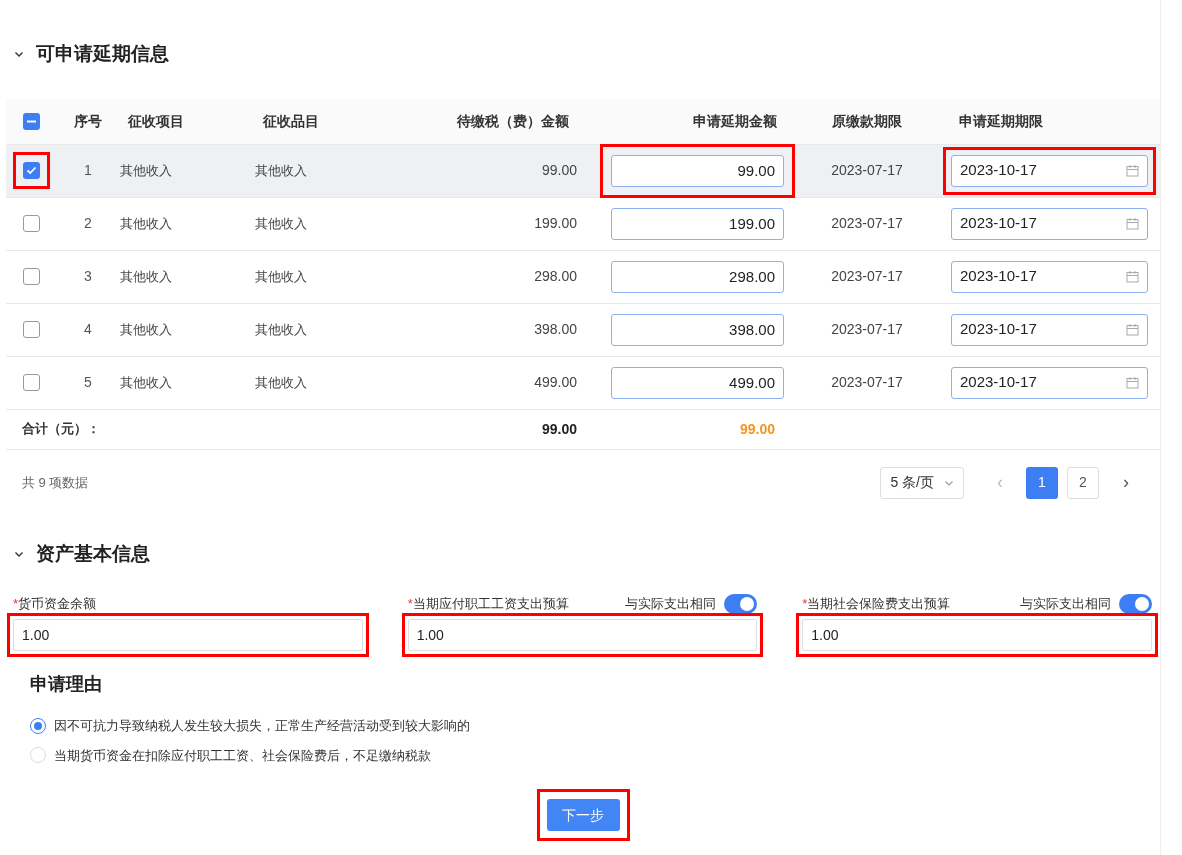 This screenshot has width=1182, height=855. I want to click on table-cell-text: 499.00, so click(555, 382).